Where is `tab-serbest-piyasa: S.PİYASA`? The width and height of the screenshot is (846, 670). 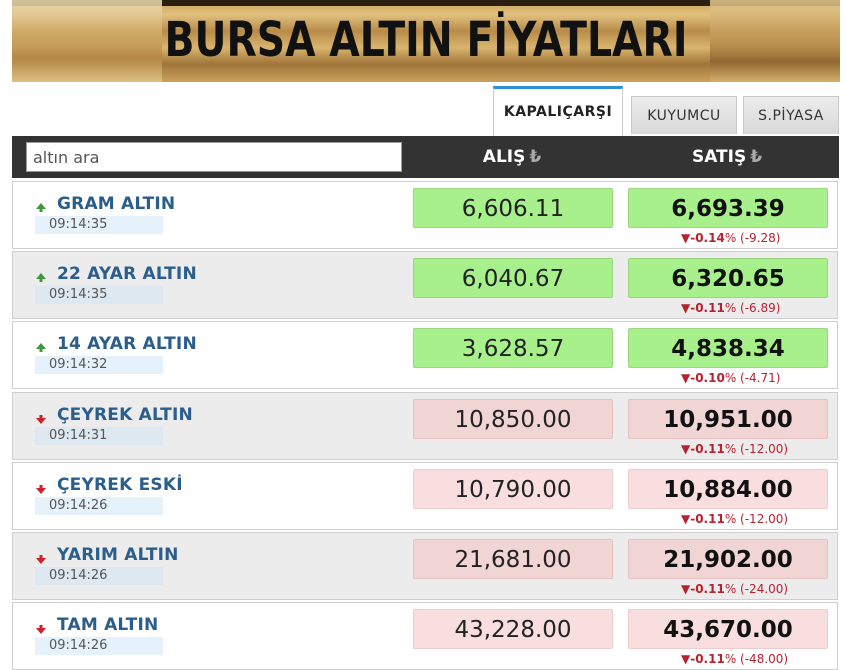 tab-serbest-piyasa: S.PİYASA is located at coordinates (791, 115).